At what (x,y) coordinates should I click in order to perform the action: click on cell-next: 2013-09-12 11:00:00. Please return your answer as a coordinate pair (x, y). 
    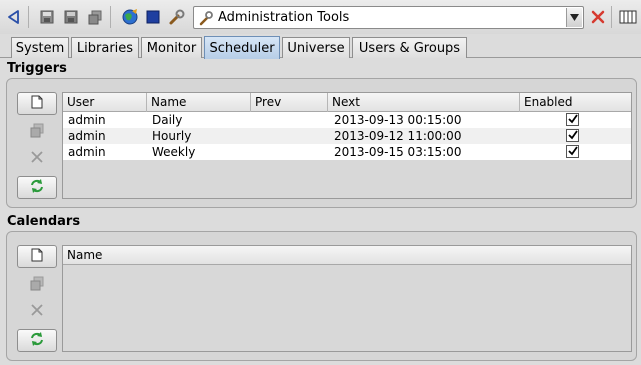
    Looking at the image, I should click on (398, 136).